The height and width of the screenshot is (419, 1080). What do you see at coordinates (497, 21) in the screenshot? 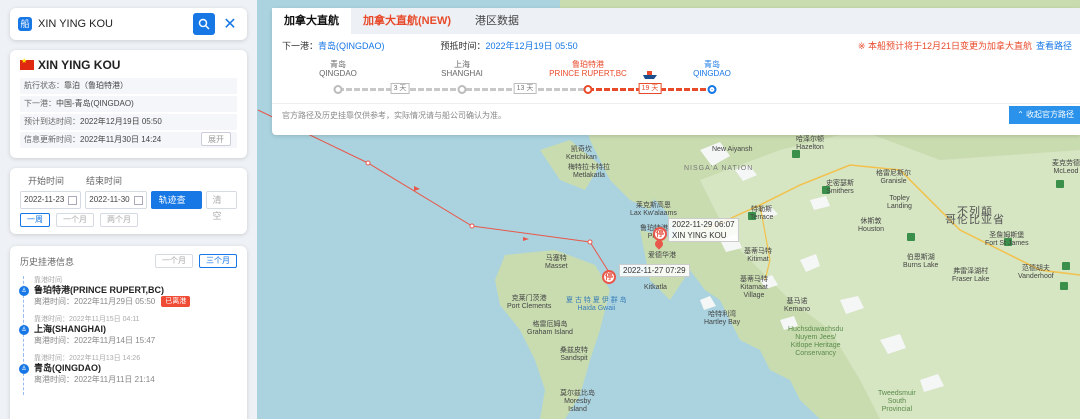
I see `tab-port-data: 港区数据` at bounding box center [497, 21].